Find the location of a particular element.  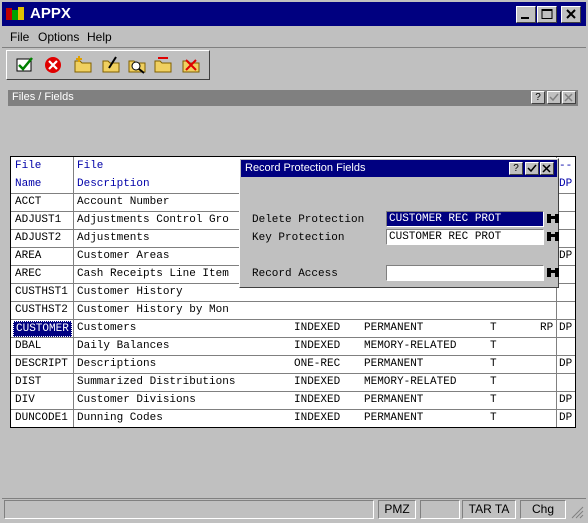

files-fields-title-bar: Files / Fields is located at coordinates (293, 98).